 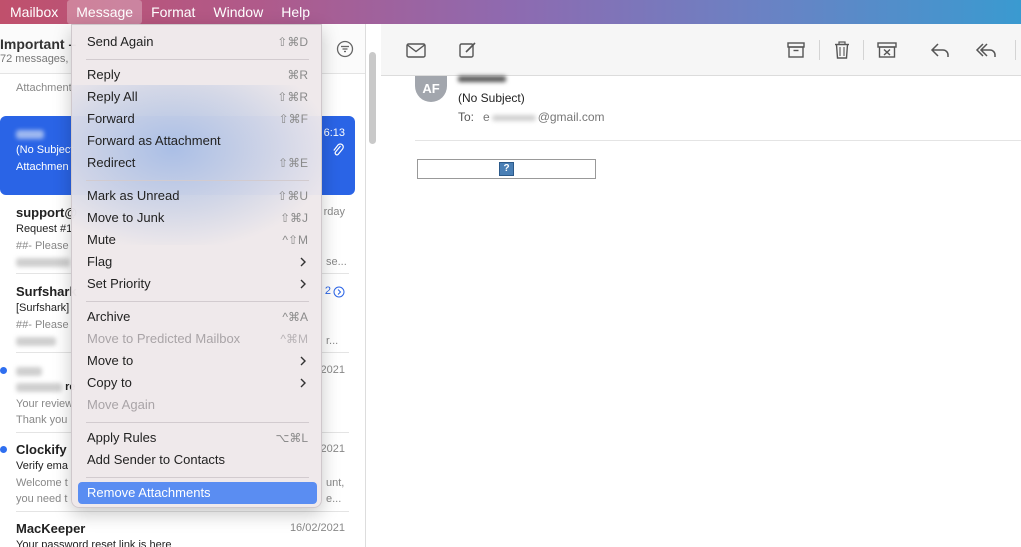 What do you see at coordinates (295, 317) in the screenshot?
I see `menu-item-shortcut: ^⌘A` at bounding box center [295, 317].